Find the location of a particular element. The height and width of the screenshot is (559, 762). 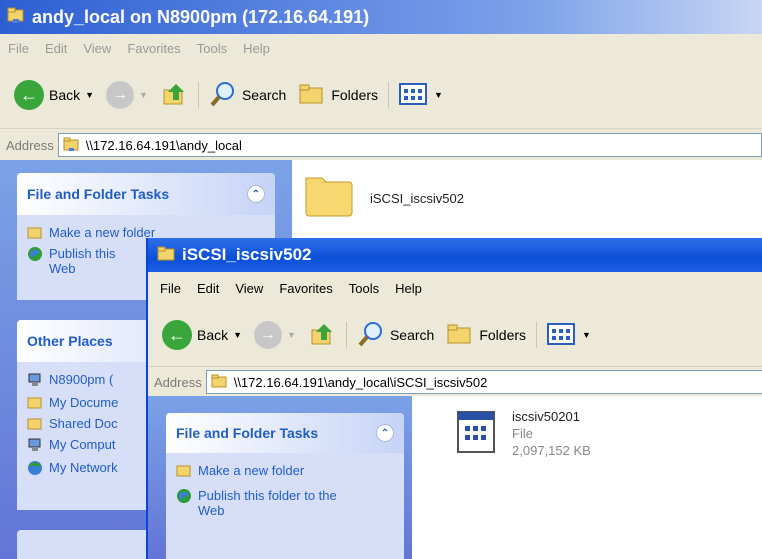

file-name: iscsiv50201 is located at coordinates (546, 416).